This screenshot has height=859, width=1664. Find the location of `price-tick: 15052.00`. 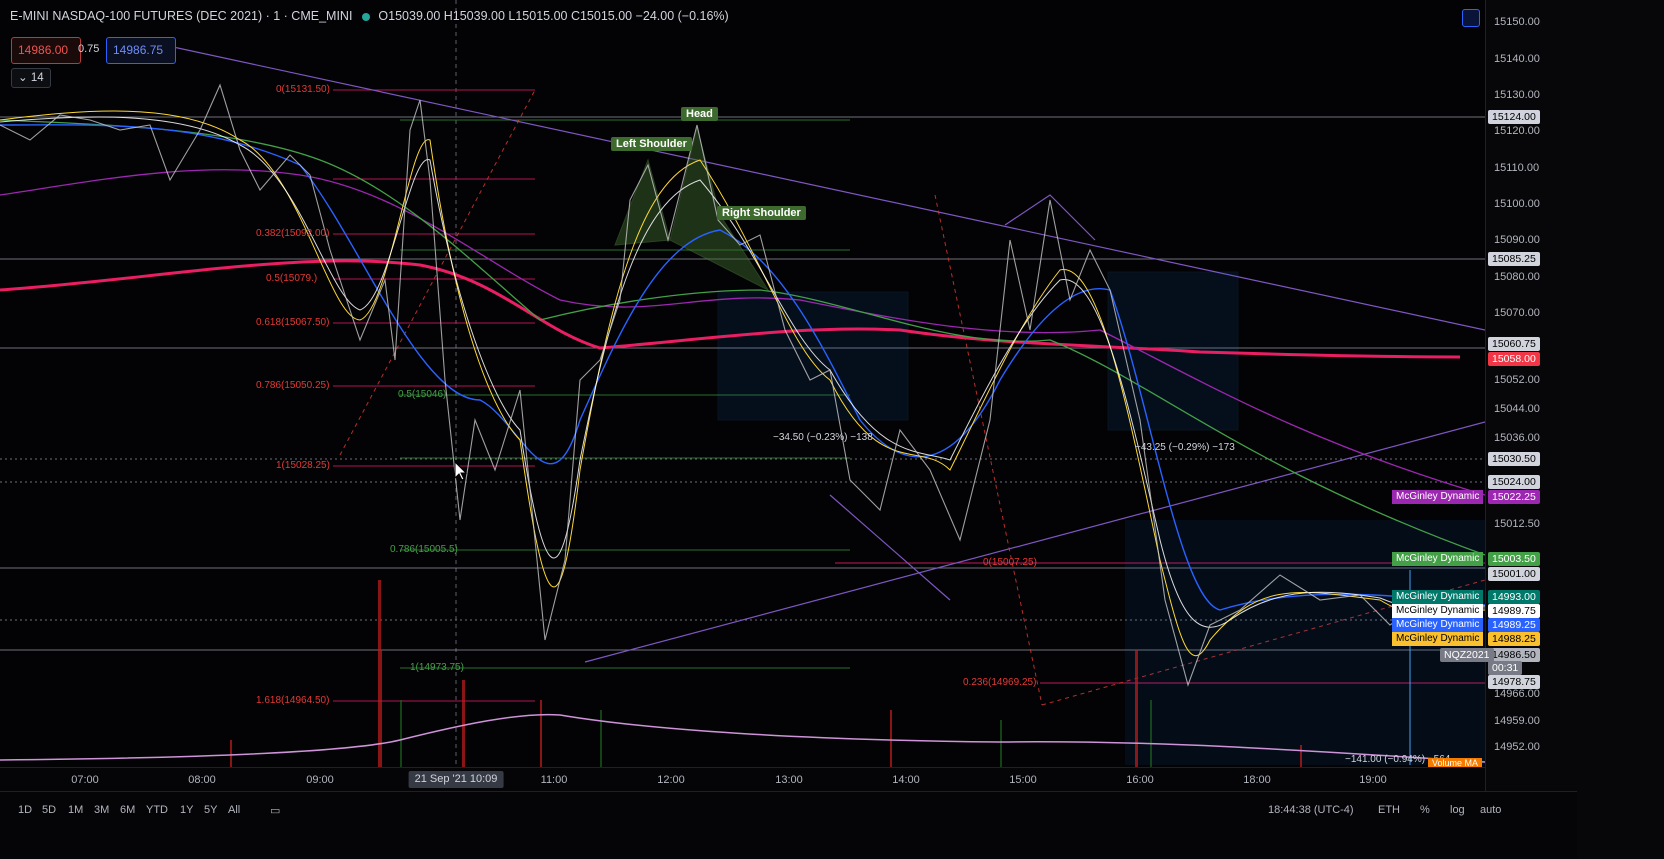

price-tick: 15052.00 is located at coordinates (1517, 380).